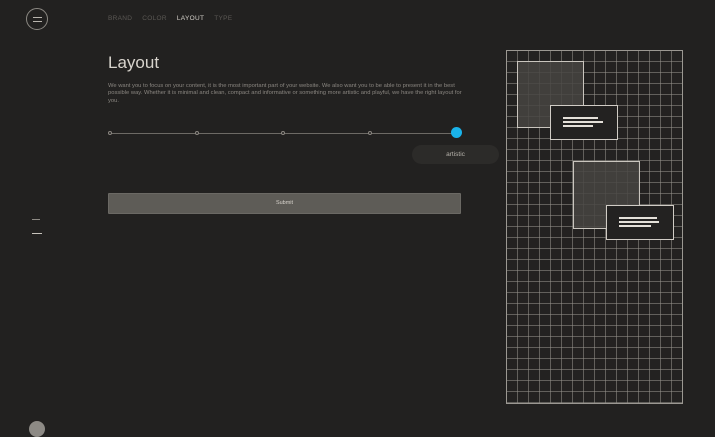 This screenshot has width=715, height=437. I want to click on slider-value-tooltip: artistic, so click(455, 154).